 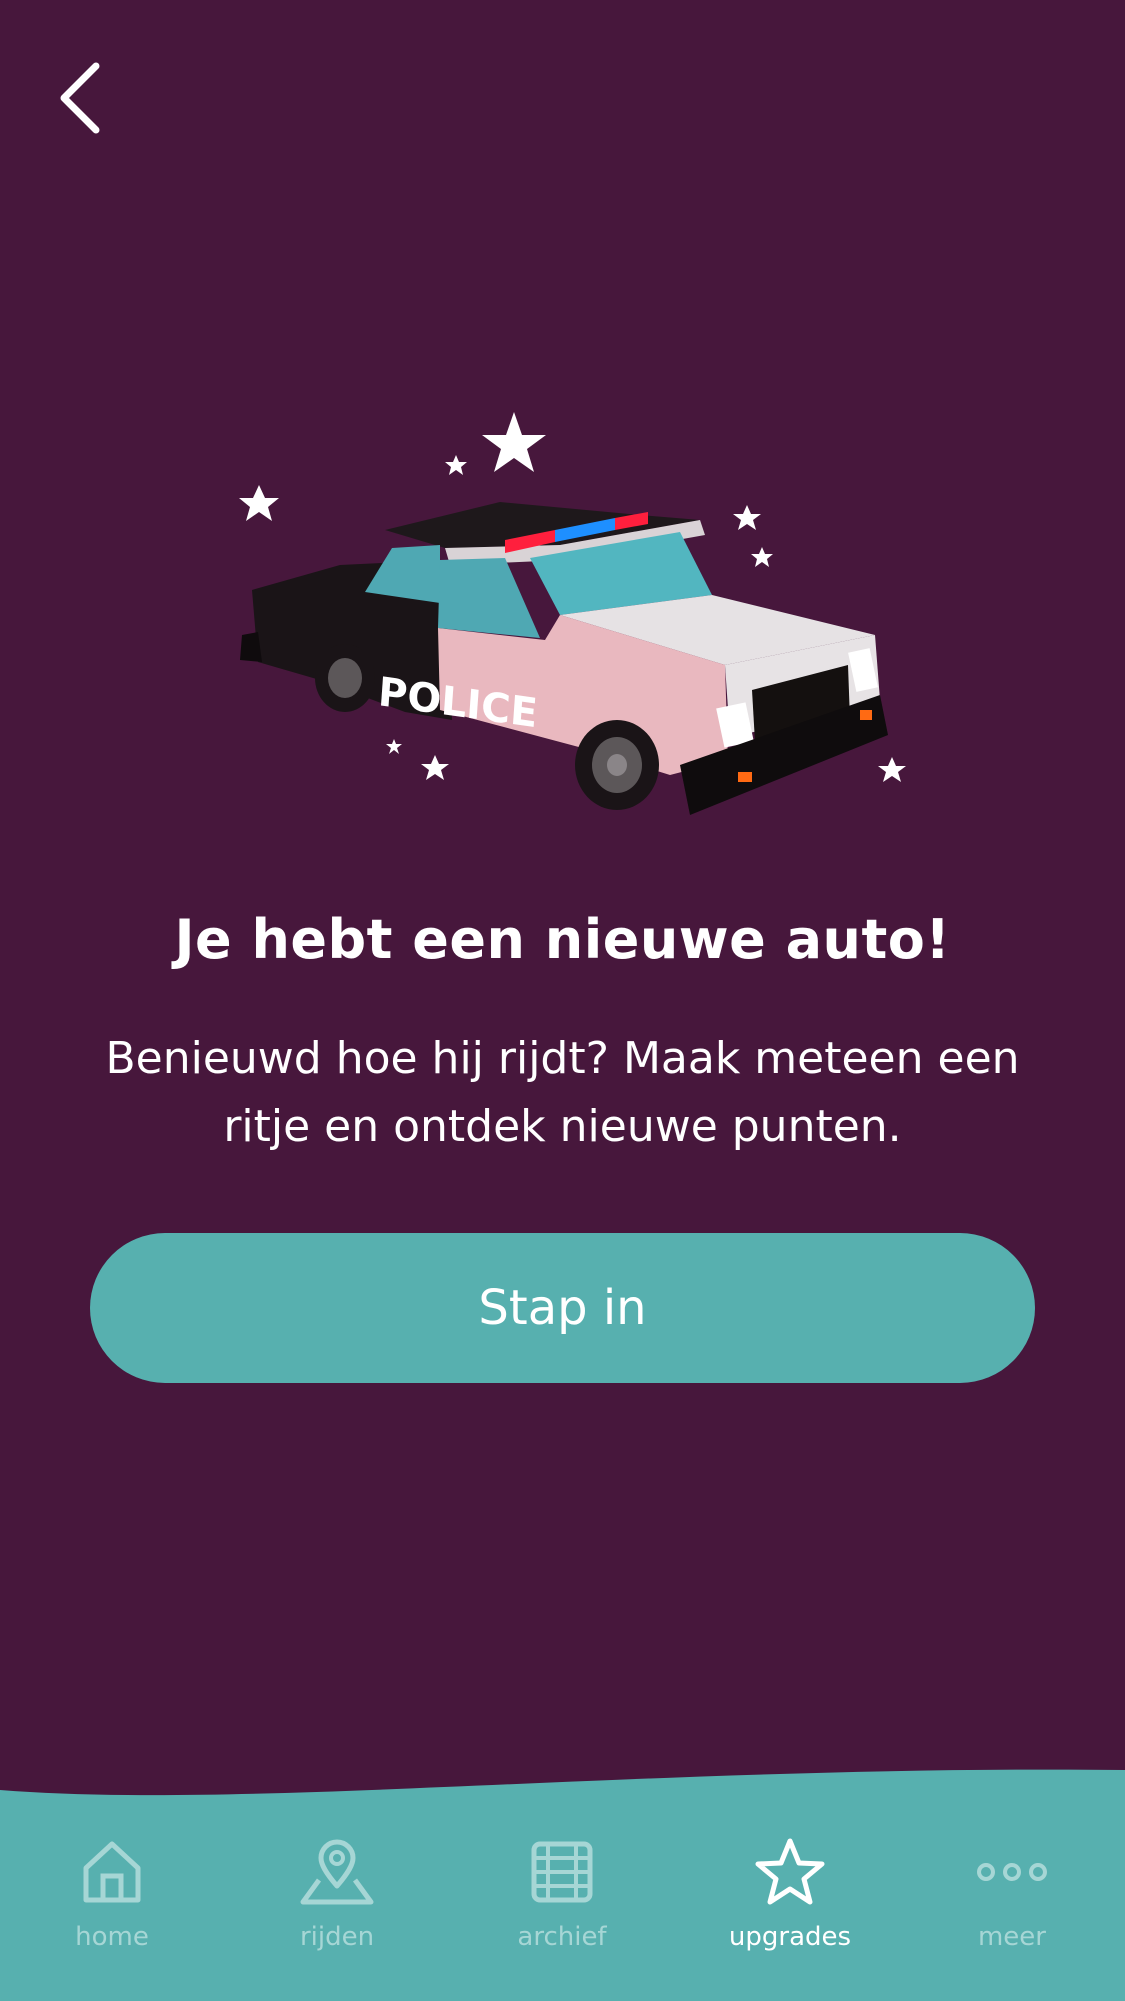 What do you see at coordinates (1011, 1937) in the screenshot?
I see `tab-label-meer: meer` at bounding box center [1011, 1937].